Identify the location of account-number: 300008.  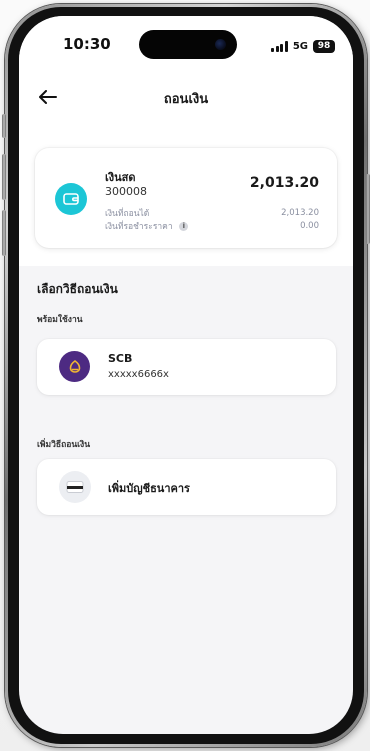
(126, 191).